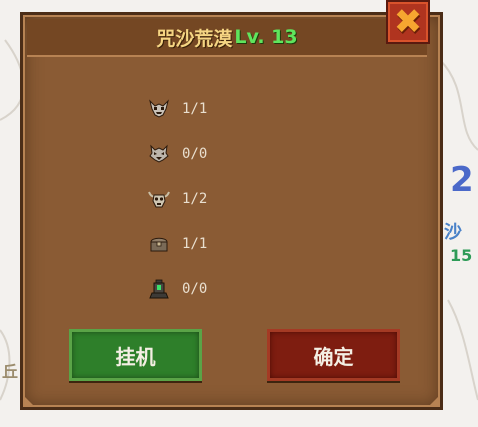 This screenshot has height=427, width=478. Describe the element at coordinates (159, 199) in the screenshot. I see `bull-skull-icon` at that location.